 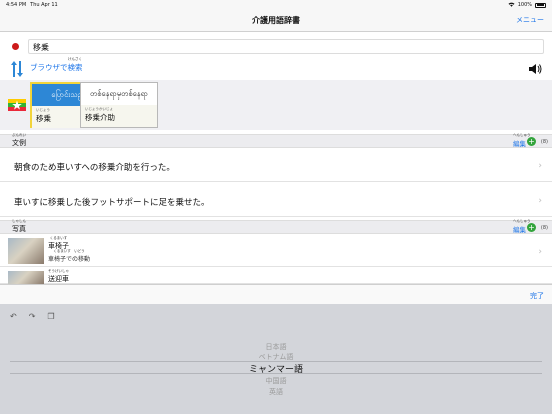 I want to click on examples-count: (8), so click(x=544, y=142).